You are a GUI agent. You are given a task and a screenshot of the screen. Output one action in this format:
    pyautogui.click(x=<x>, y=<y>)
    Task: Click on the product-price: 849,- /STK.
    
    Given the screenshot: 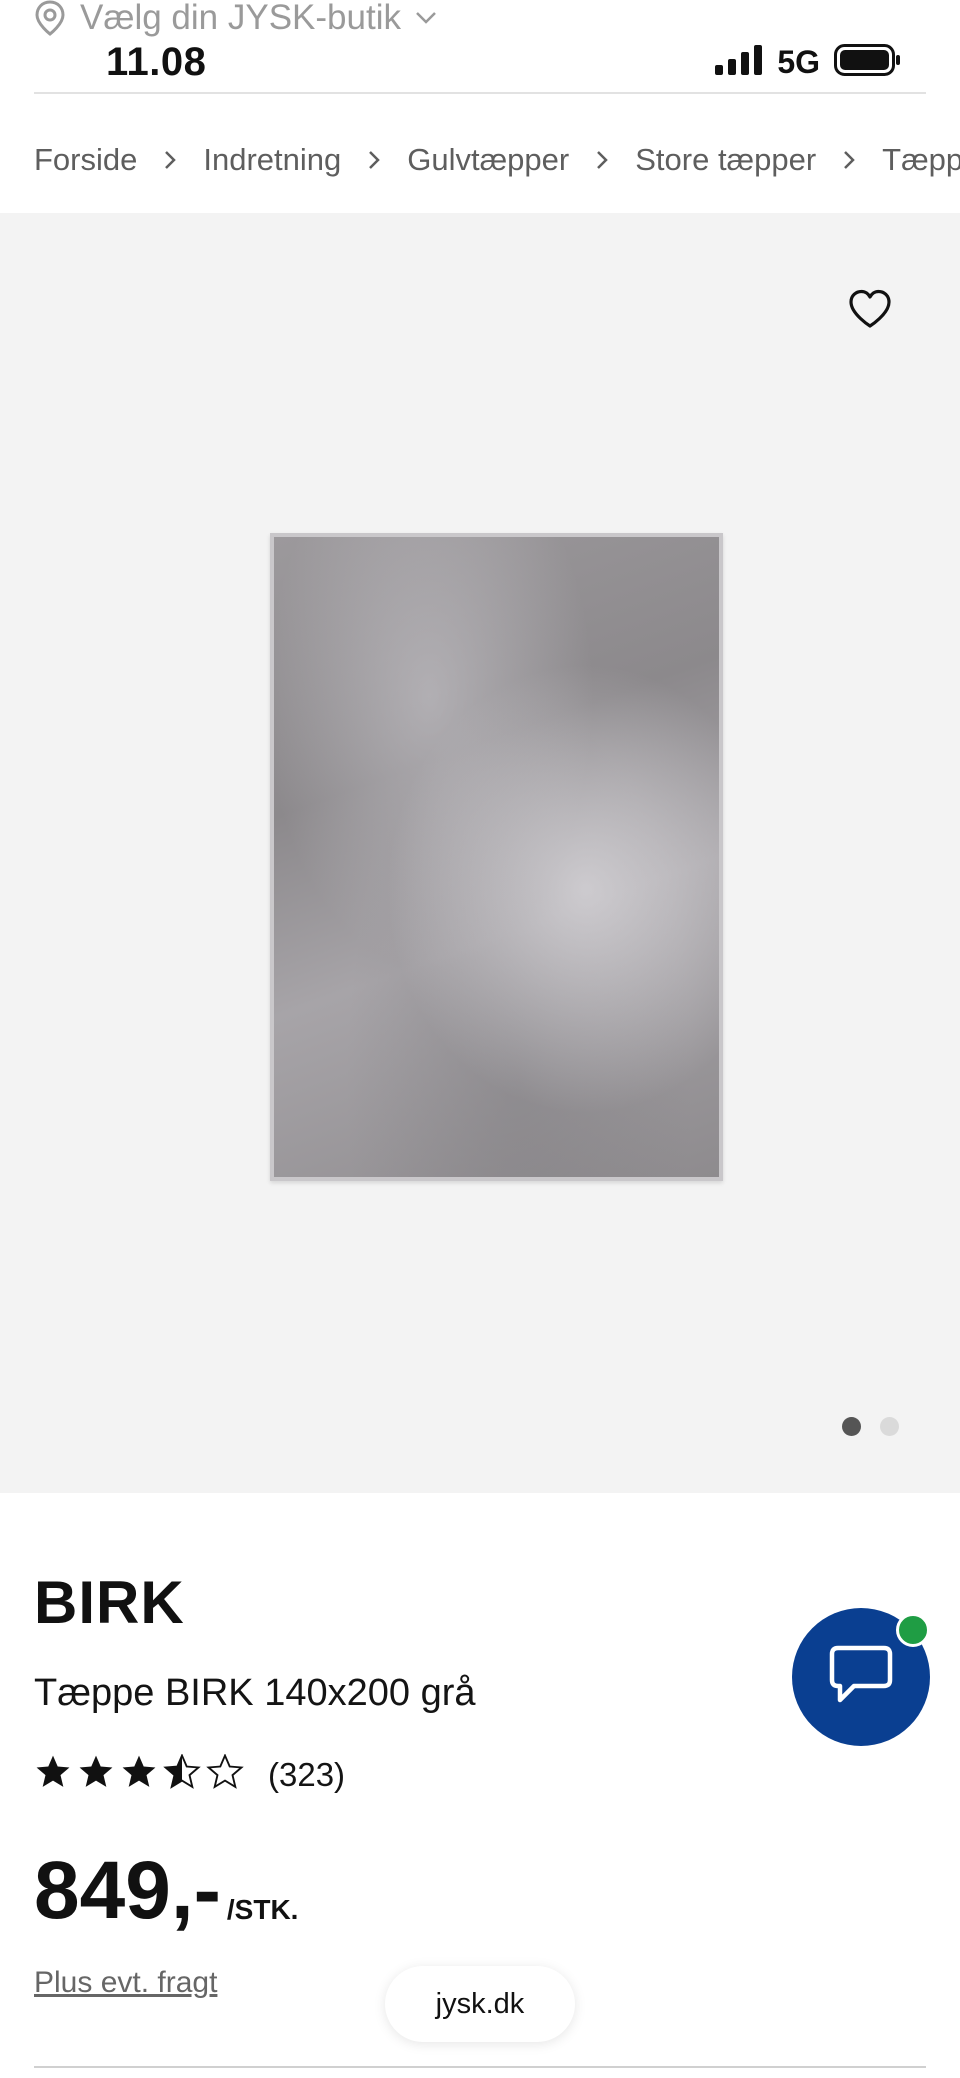 What is the action you would take?
    pyautogui.click(x=166, y=1891)
    